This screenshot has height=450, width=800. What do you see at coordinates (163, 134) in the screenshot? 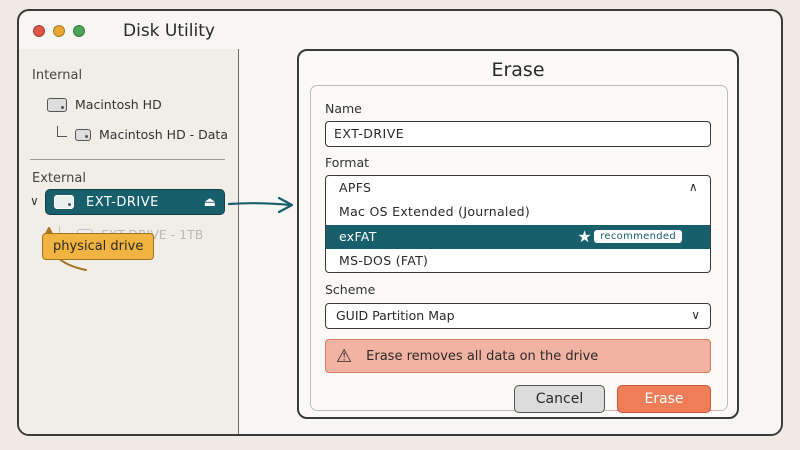
I see `sidebar-item-label: Macintosh HD - Data` at bounding box center [163, 134].